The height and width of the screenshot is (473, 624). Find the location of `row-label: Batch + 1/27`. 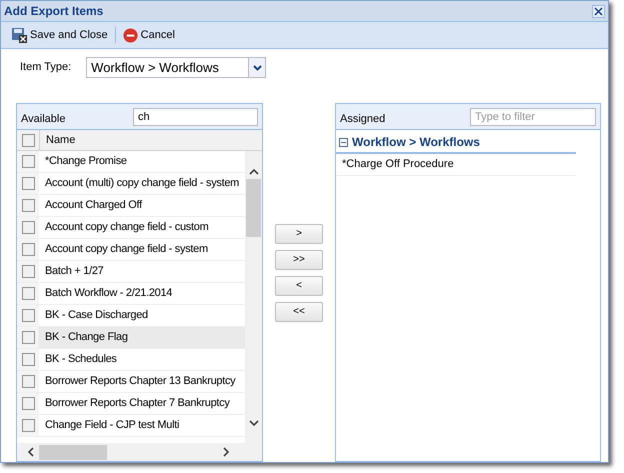

row-label: Batch + 1/27 is located at coordinates (74, 272).